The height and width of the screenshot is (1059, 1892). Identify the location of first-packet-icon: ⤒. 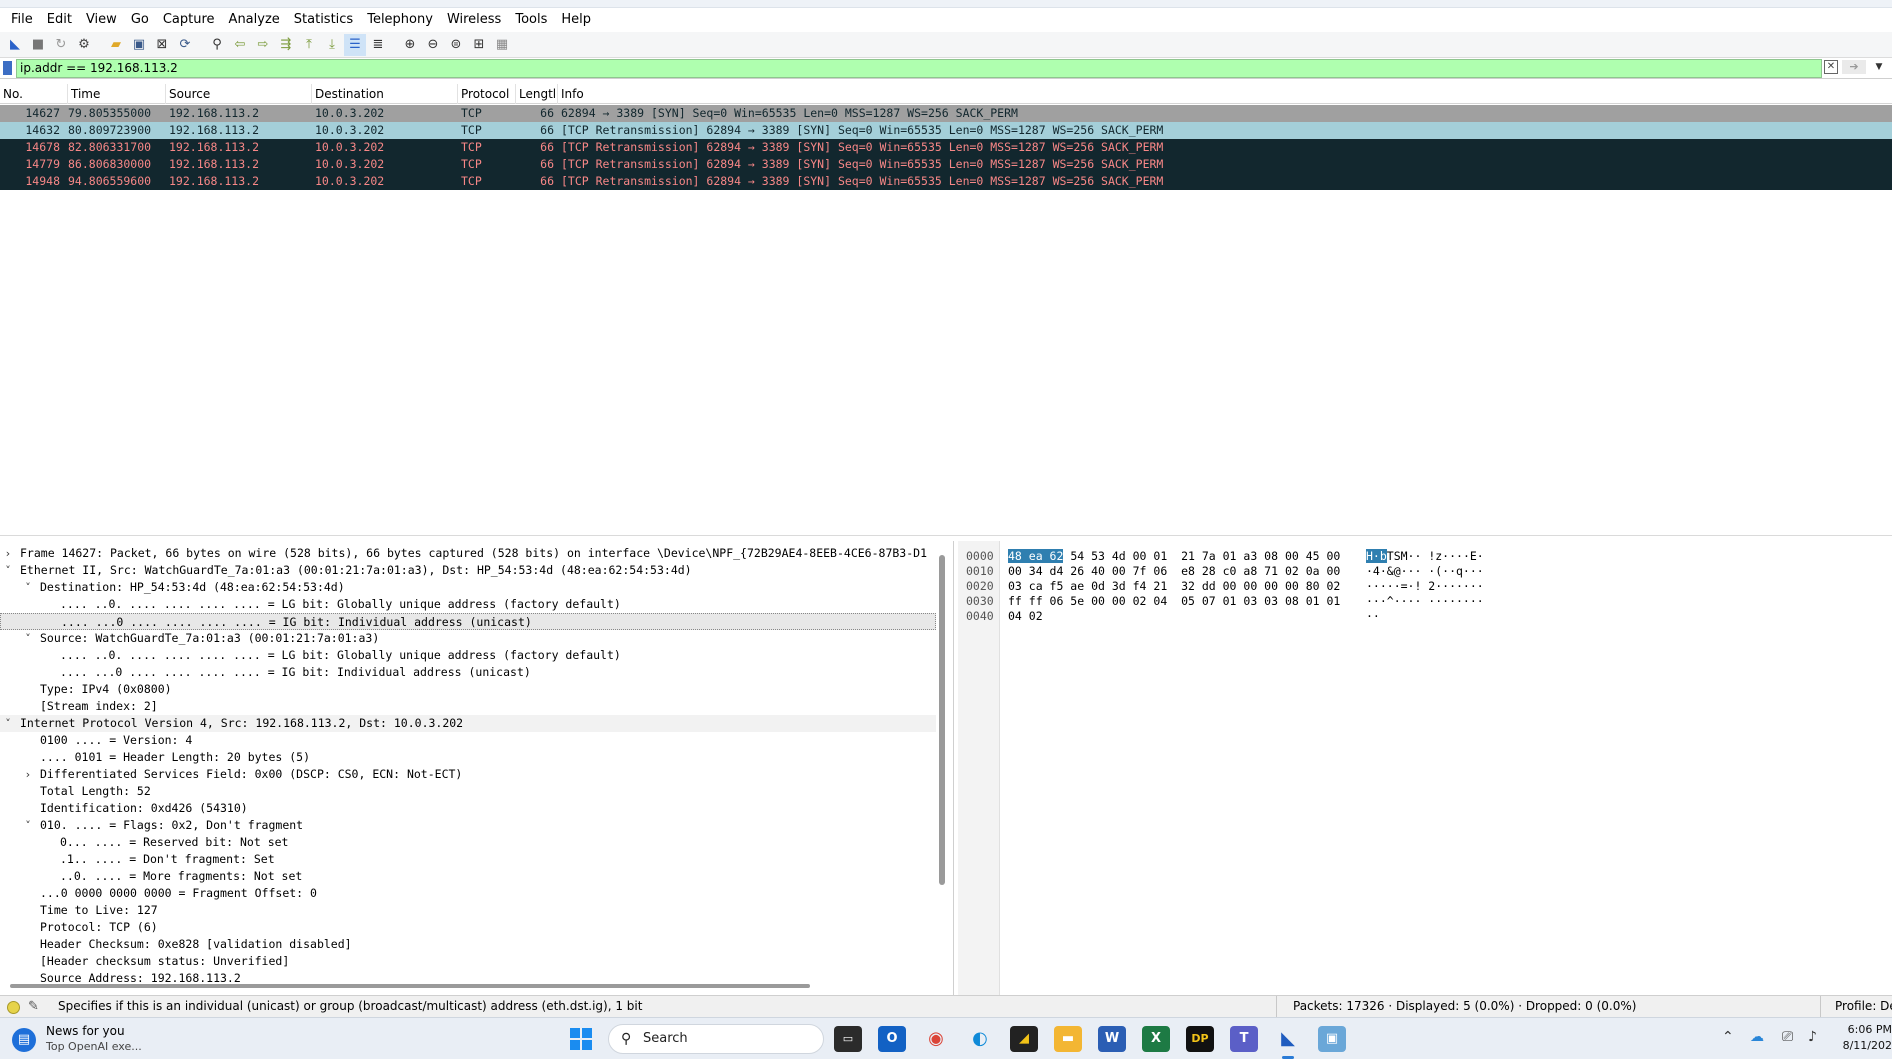
(309, 45).